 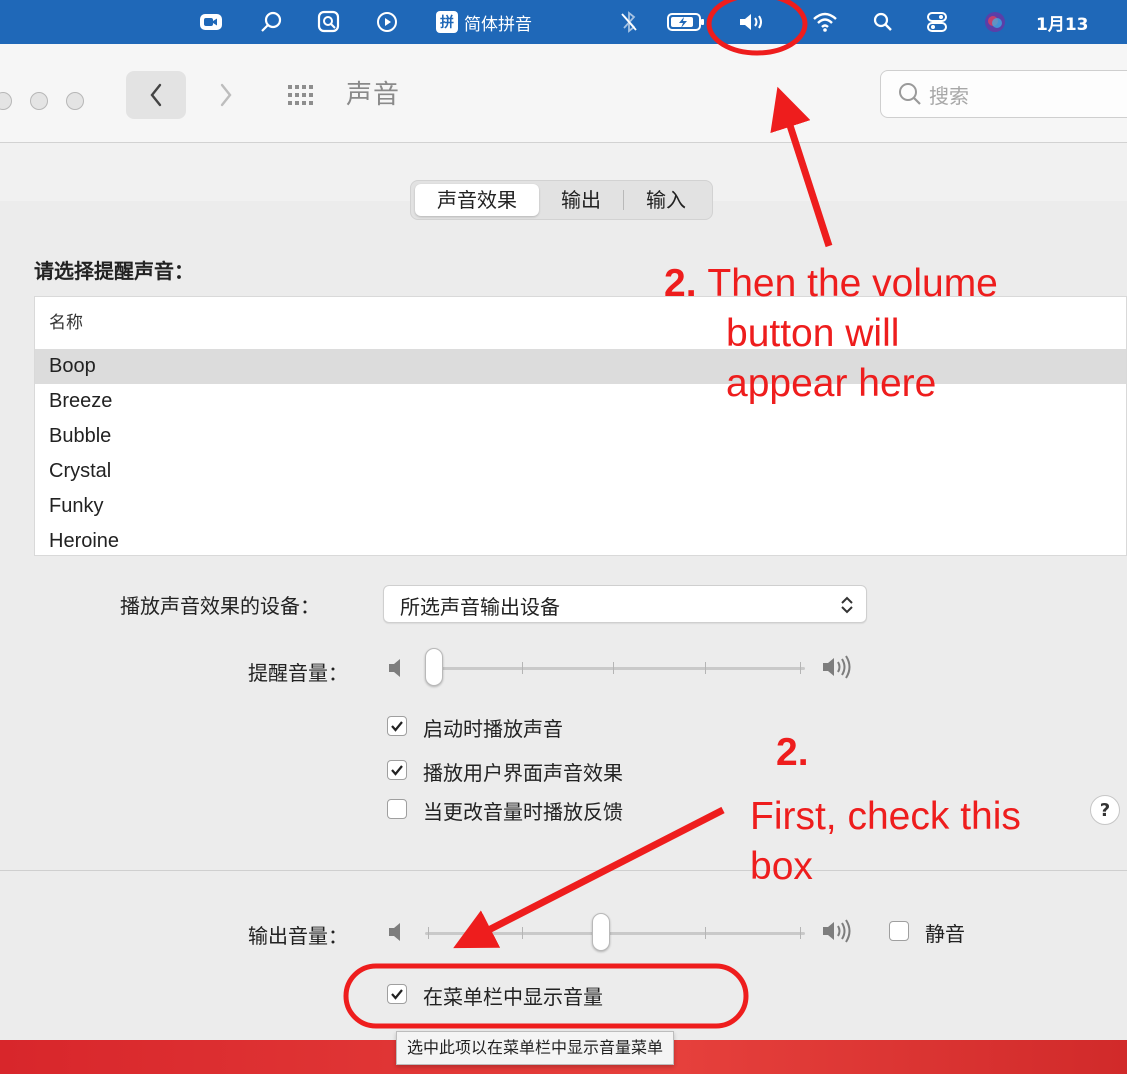 I want to click on window-title: 声音, so click(x=373, y=95).